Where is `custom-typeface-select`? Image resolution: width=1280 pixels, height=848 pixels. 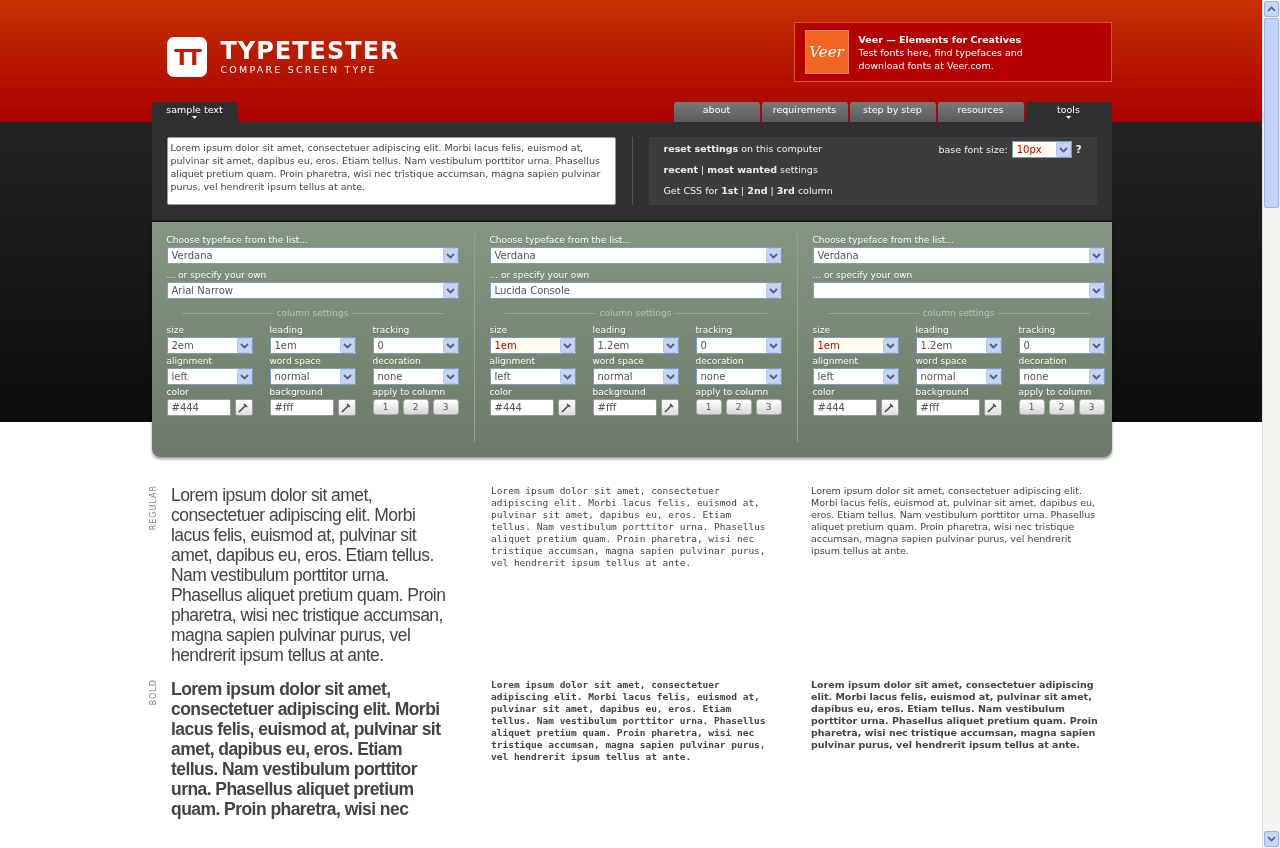
custom-typeface-select is located at coordinates (958, 290).